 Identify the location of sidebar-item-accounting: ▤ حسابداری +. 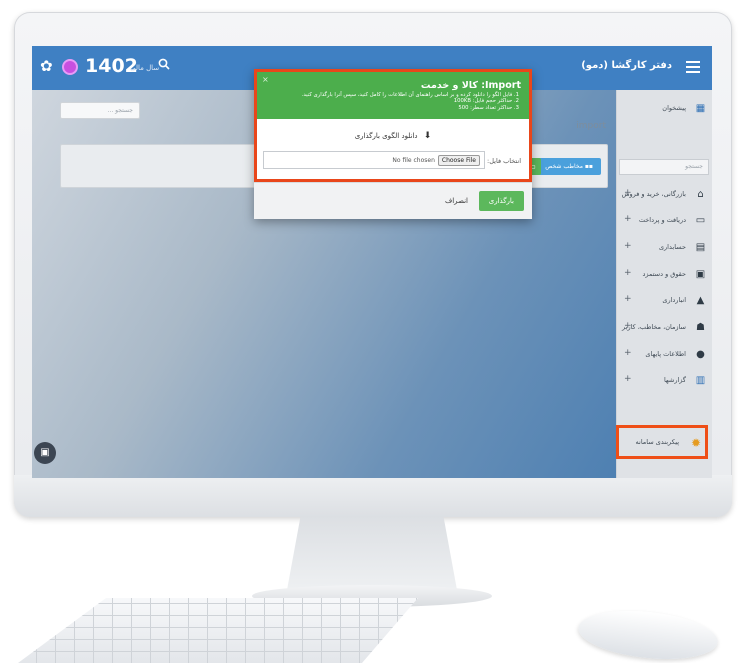
(664, 248).